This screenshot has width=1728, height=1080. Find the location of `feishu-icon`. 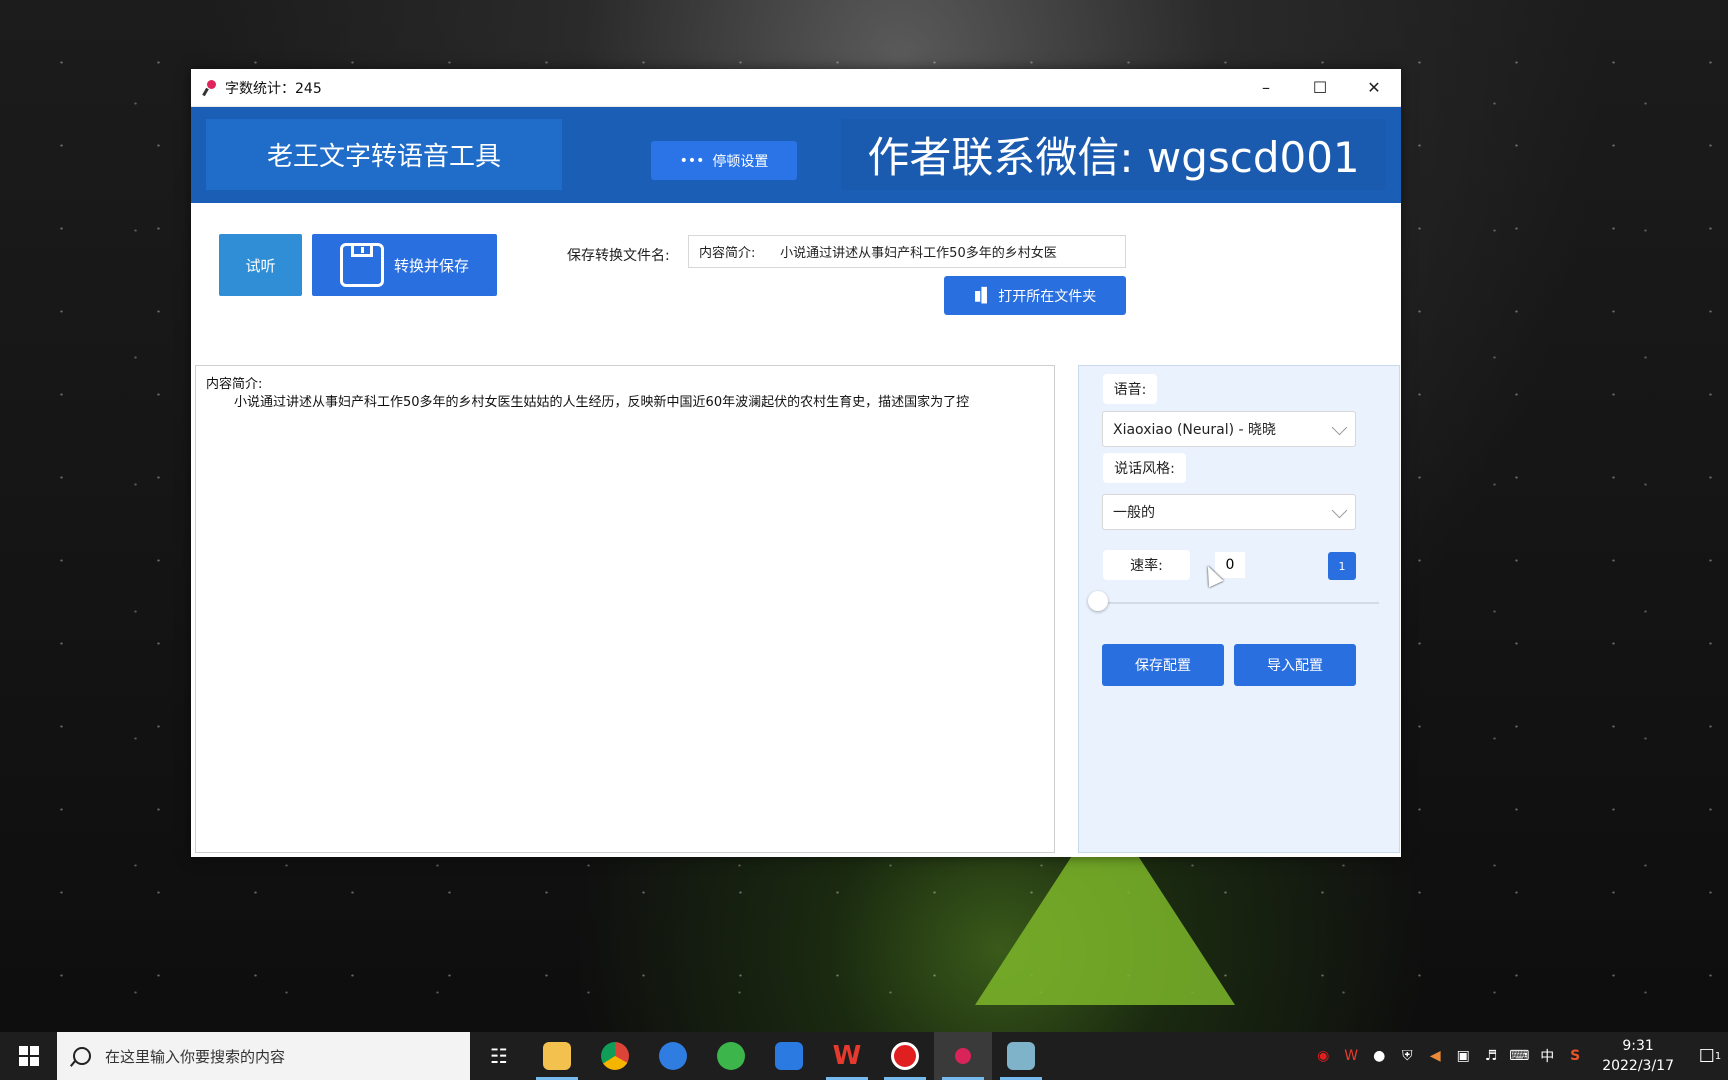

feishu-icon is located at coordinates (789, 1056).